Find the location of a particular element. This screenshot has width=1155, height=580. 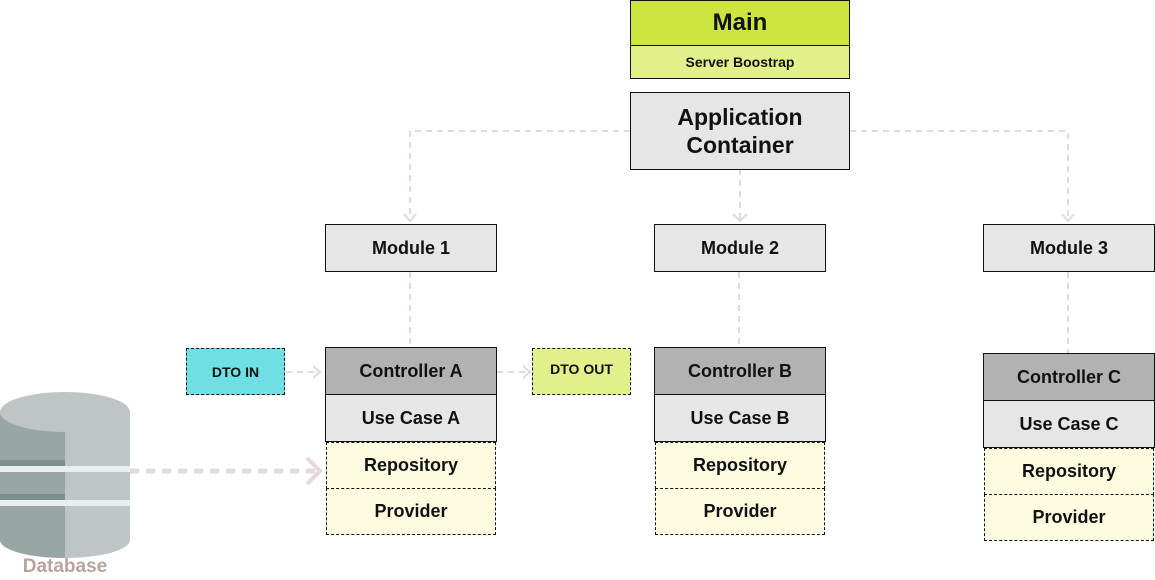

repository-b-label: Repository is located at coordinates (740, 465).